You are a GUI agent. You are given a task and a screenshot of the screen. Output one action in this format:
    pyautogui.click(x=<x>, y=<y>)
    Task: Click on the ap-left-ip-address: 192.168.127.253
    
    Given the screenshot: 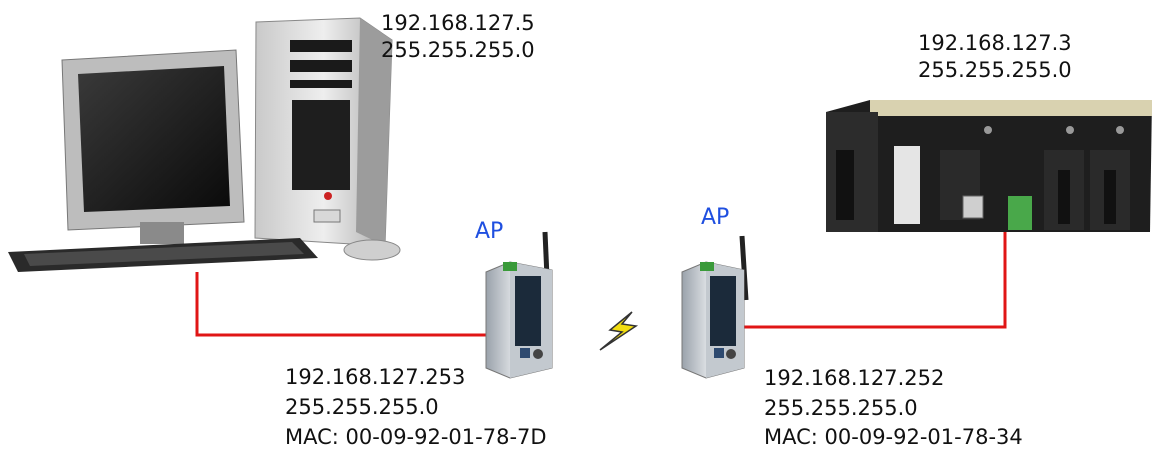 What is the action you would take?
    pyautogui.click(x=375, y=377)
    